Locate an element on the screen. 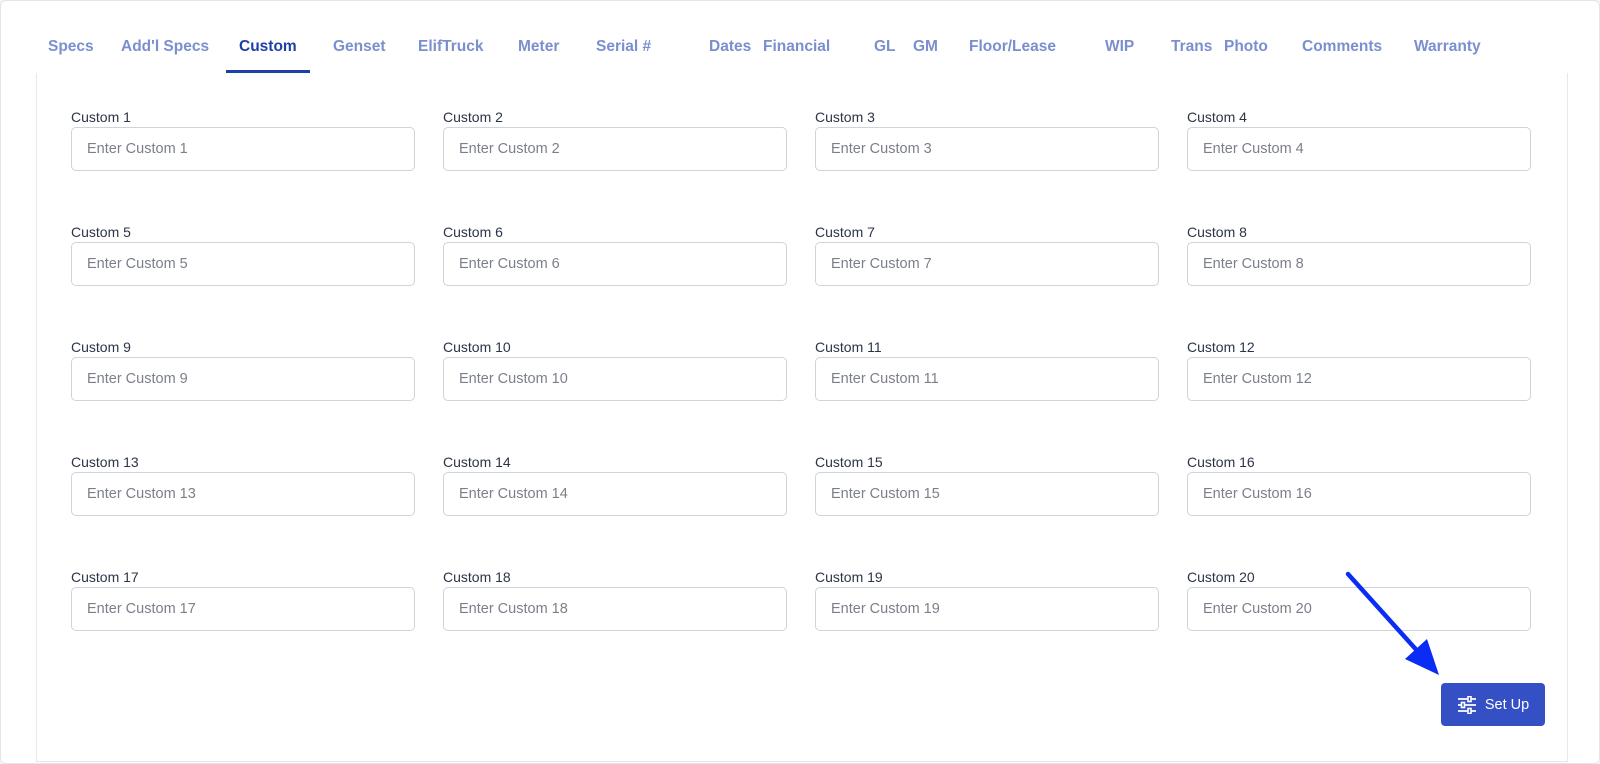 Image resolution: width=1600 pixels, height=764 pixels. field-custom-1: Custom 1 is located at coordinates (243, 139).